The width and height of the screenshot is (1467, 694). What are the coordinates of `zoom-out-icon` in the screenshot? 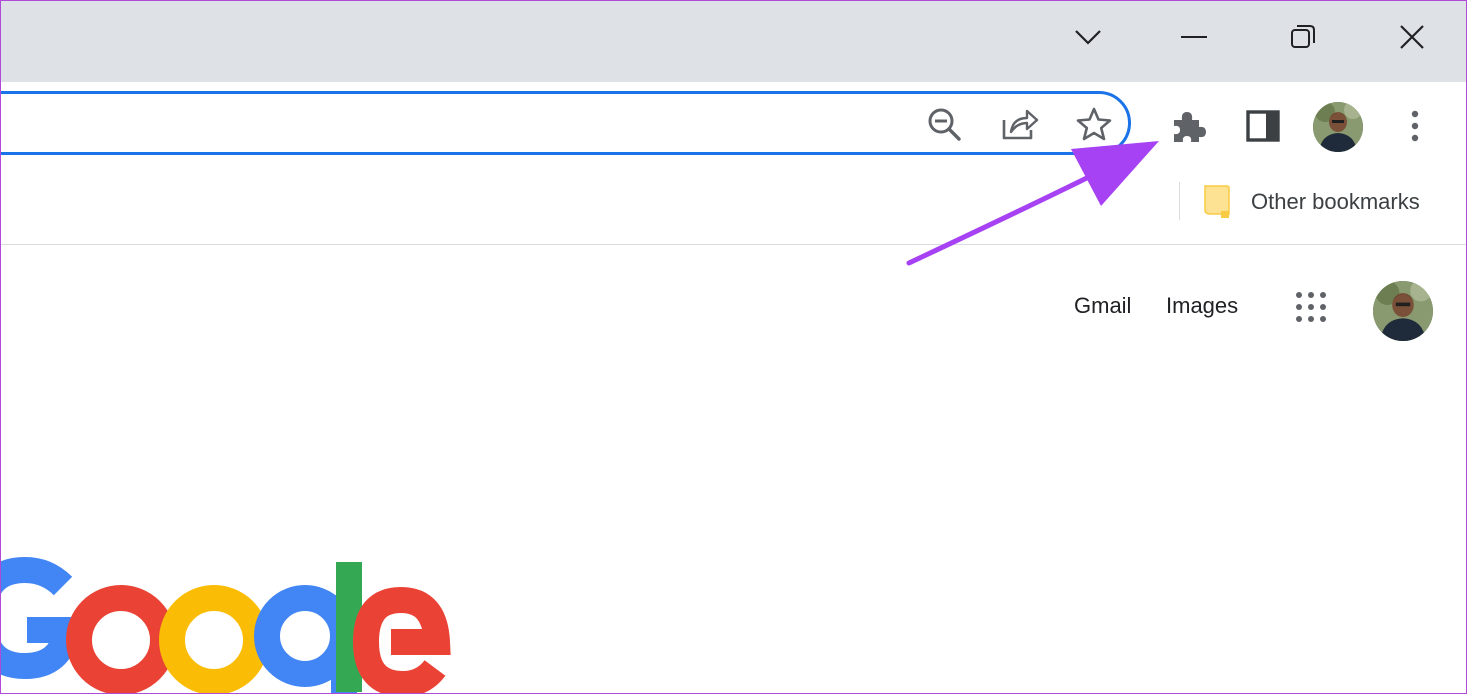 It's located at (944, 124).